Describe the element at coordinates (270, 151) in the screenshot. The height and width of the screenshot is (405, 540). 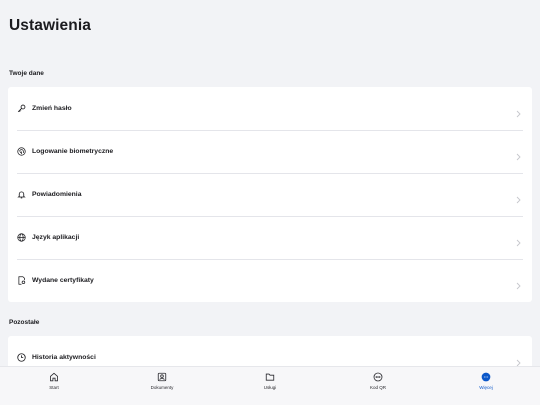
I see `settings-item-biometric-login: Logowanie biometryczne` at that location.